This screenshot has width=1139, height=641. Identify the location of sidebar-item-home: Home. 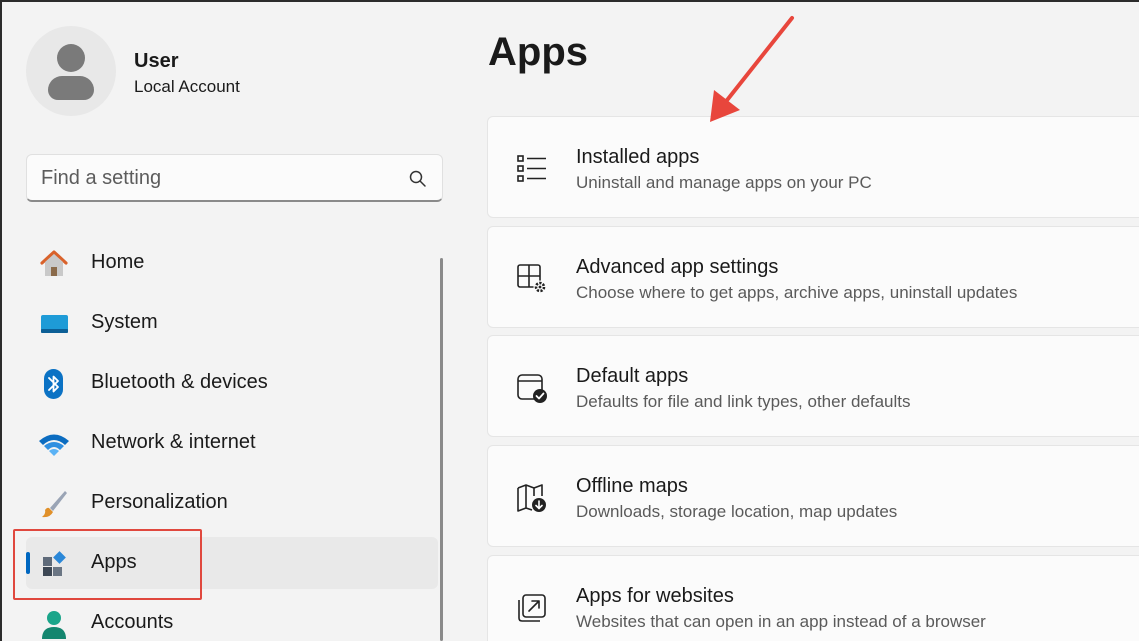
(232, 263).